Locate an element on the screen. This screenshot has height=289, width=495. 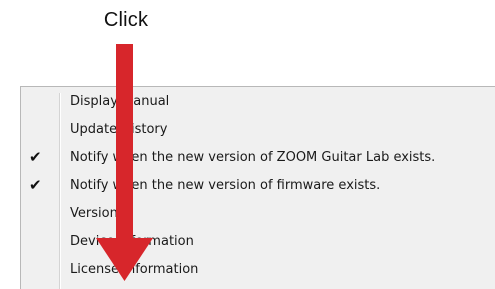
menu-item-label: Display Manual is located at coordinates (120, 101).